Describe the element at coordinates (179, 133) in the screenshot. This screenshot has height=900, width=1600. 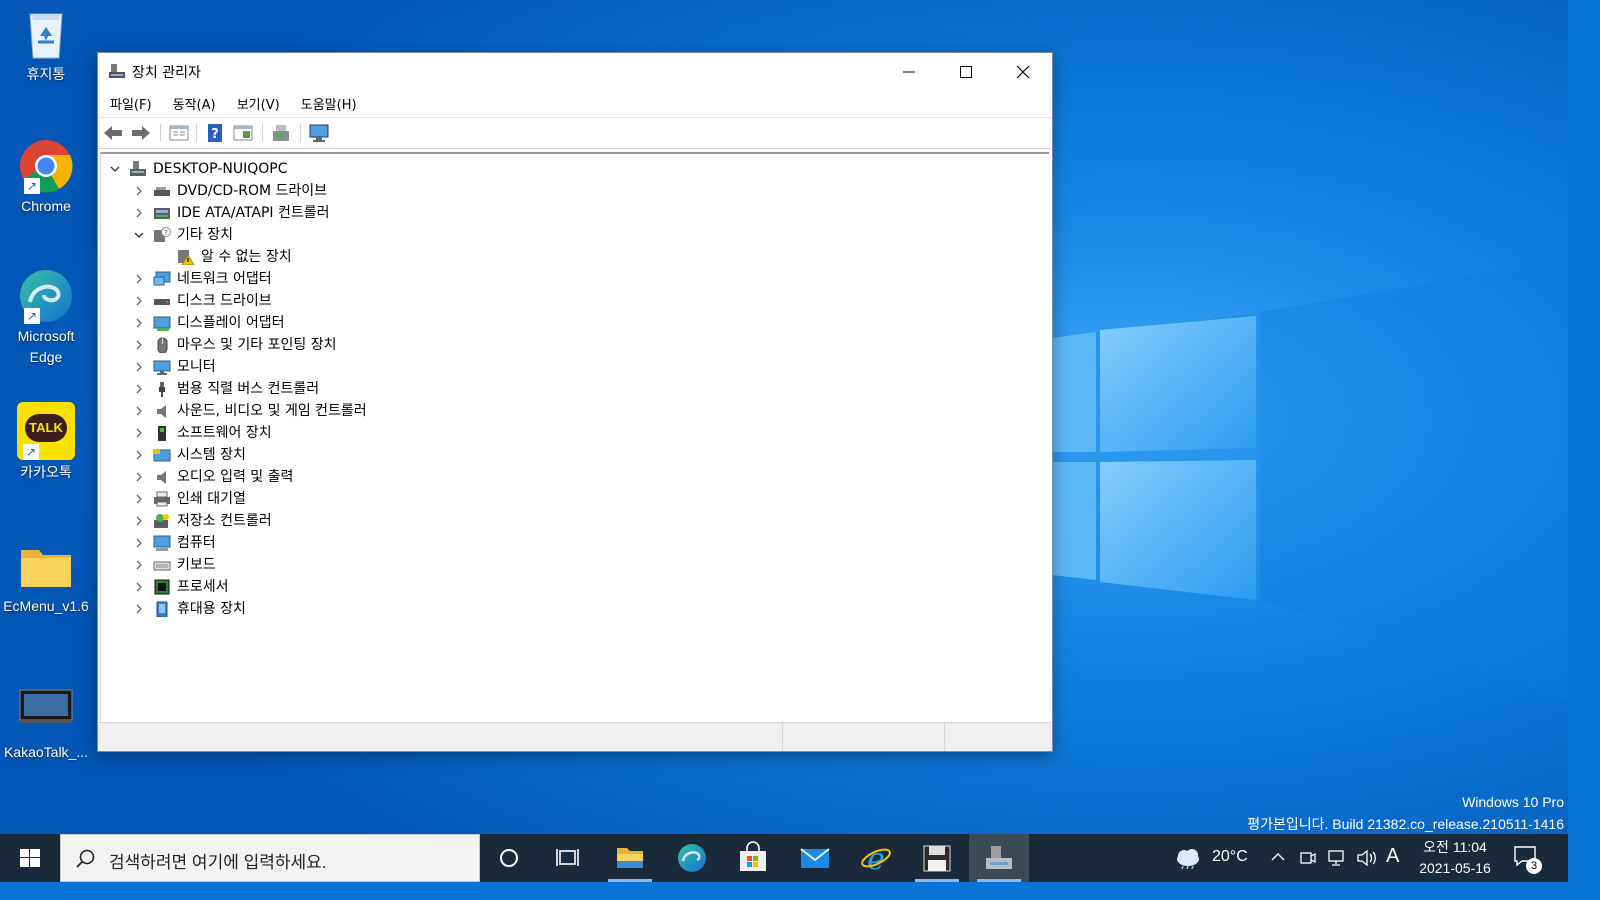
I see `properties-button` at that location.